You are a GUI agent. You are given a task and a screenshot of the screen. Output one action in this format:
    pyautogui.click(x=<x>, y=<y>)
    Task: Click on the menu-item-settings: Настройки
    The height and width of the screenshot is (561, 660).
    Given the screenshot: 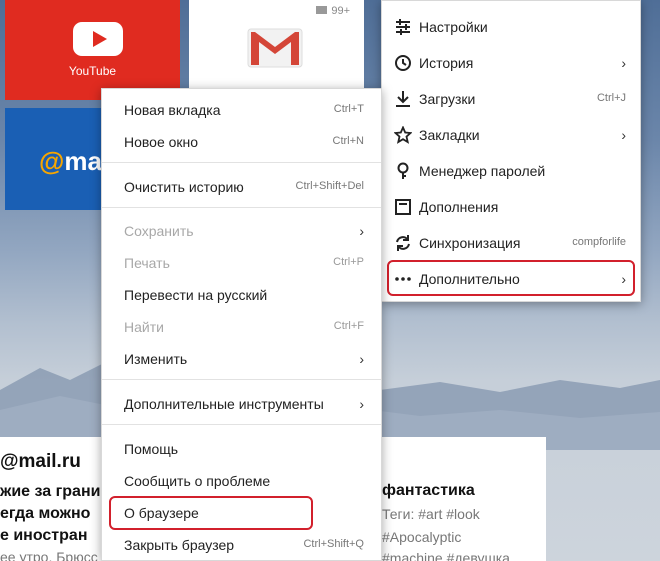 What is the action you would take?
    pyautogui.click(x=511, y=27)
    